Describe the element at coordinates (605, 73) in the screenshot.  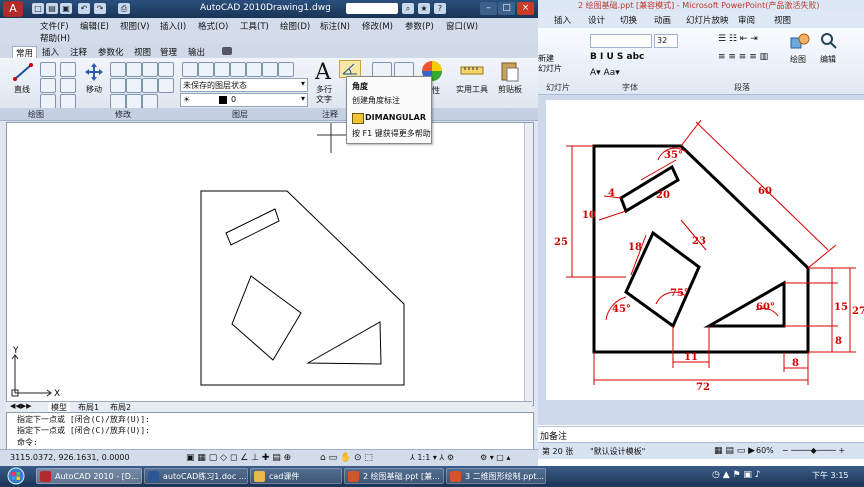
I see `font-color-icon: A▾ Aa▾` at that location.